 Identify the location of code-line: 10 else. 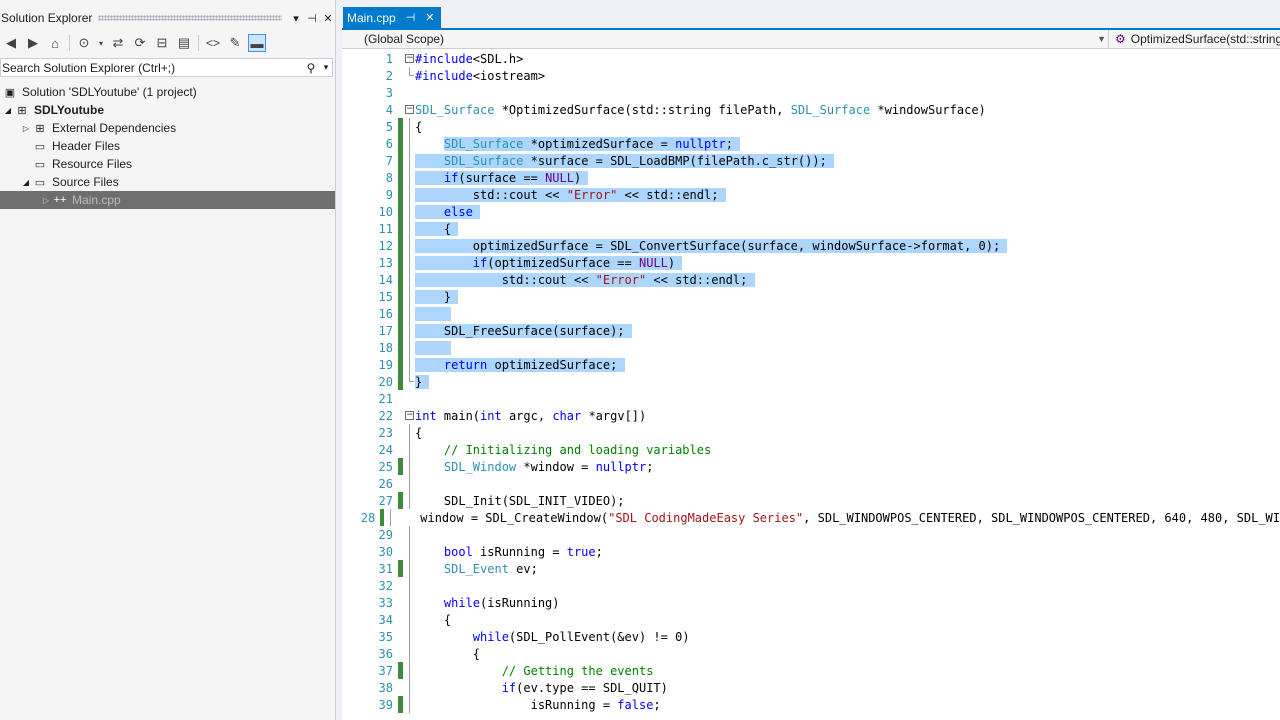
(811, 211).